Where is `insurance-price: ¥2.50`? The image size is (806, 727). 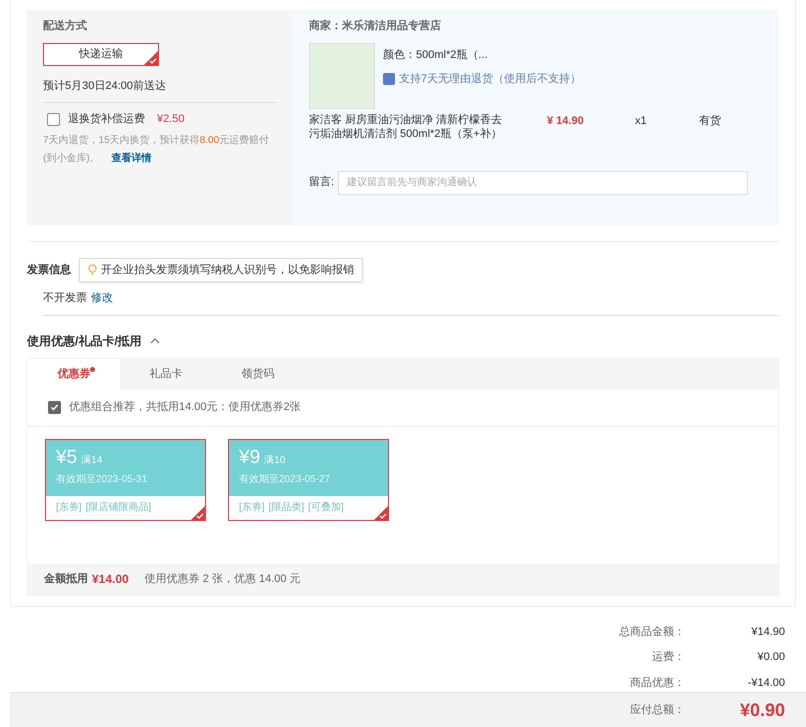
insurance-price: ¥2.50 is located at coordinates (171, 119).